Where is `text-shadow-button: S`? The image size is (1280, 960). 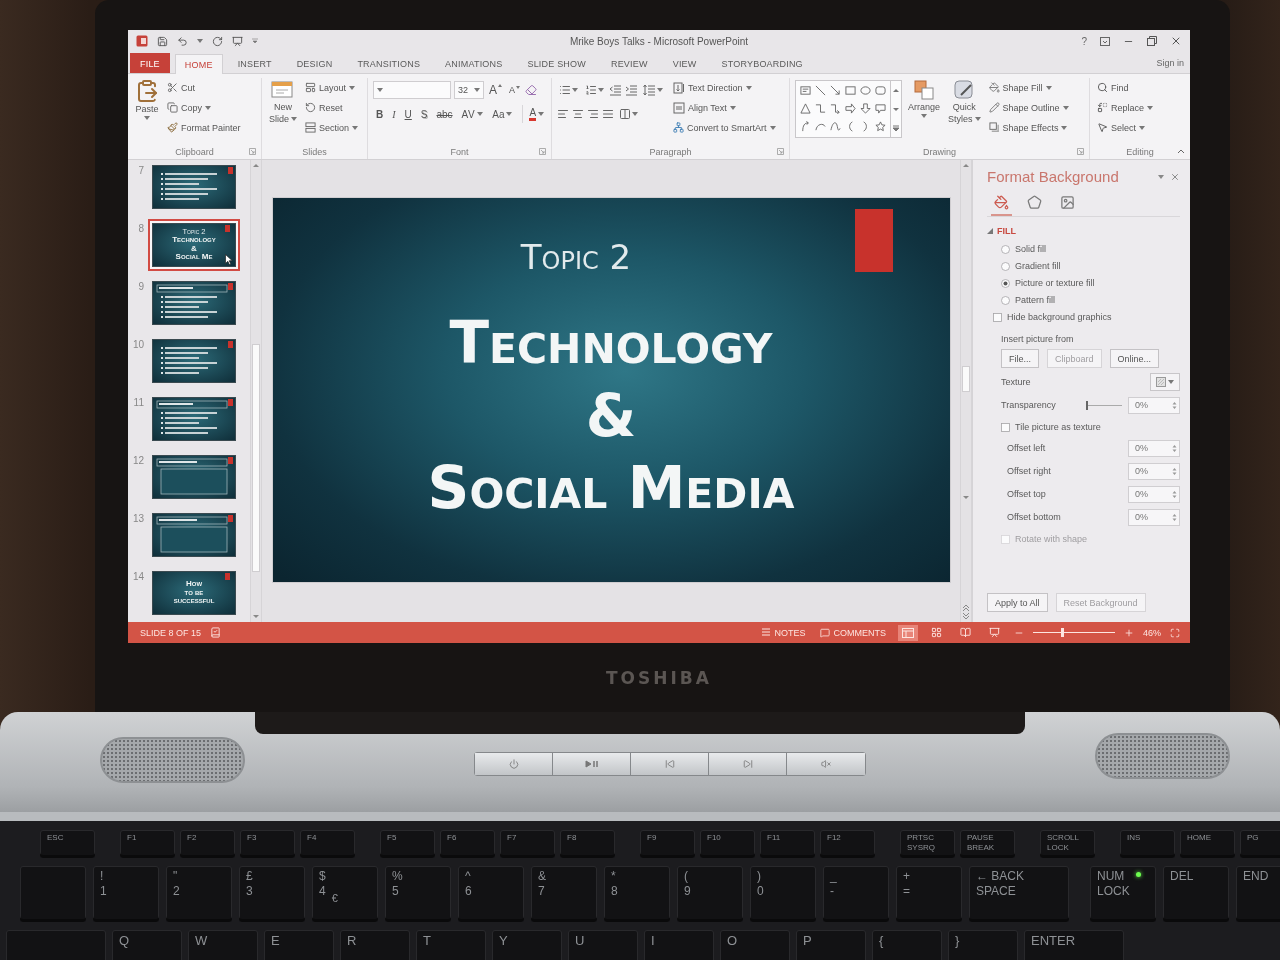 text-shadow-button: S is located at coordinates (424, 114).